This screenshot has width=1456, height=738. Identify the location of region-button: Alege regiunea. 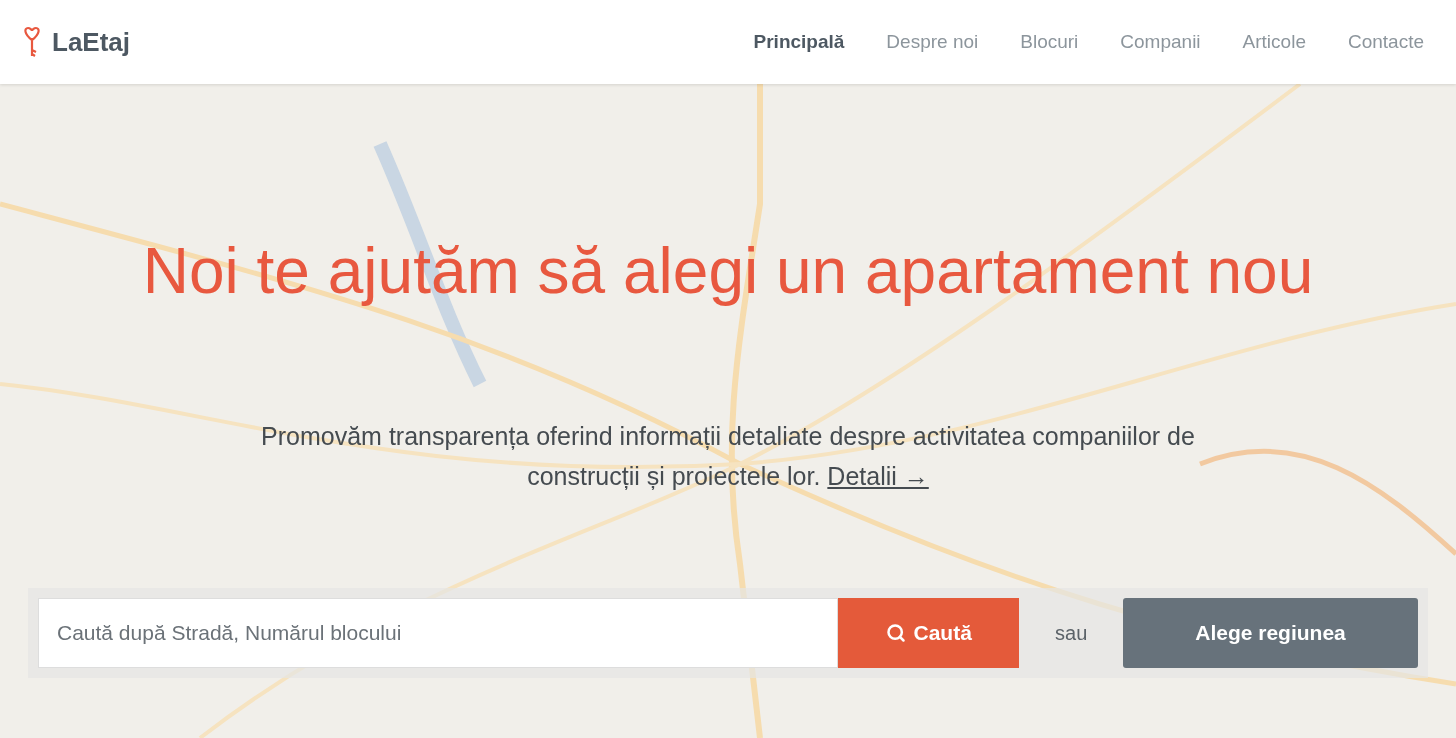
(1270, 633).